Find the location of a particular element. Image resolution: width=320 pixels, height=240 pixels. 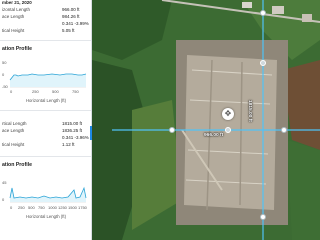

stat-value: 1836.25 ft is located at coordinates (72, 130).